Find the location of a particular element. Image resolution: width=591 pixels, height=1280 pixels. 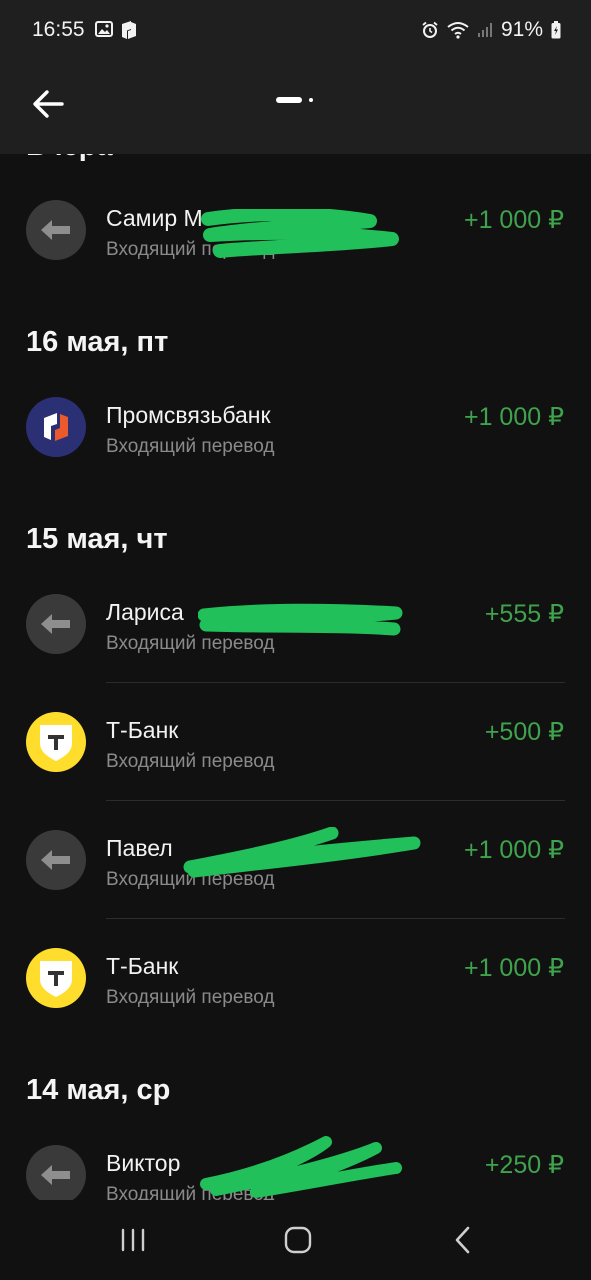

date-header: 14 мая, ср is located at coordinates (98, 1090).